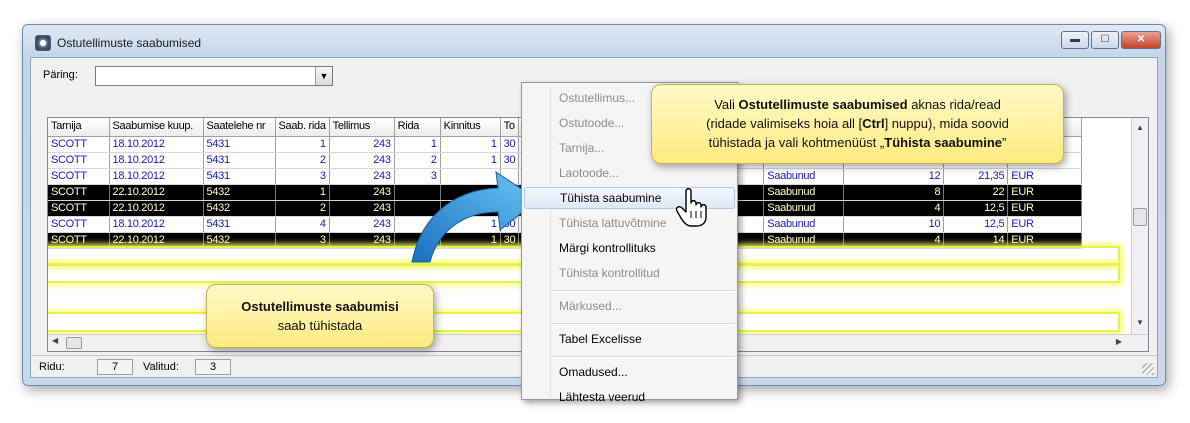 The height and width of the screenshot is (423, 1190). What do you see at coordinates (320, 306) in the screenshot?
I see `callout-bold: Ostutellimuste saabumisi` at bounding box center [320, 306].